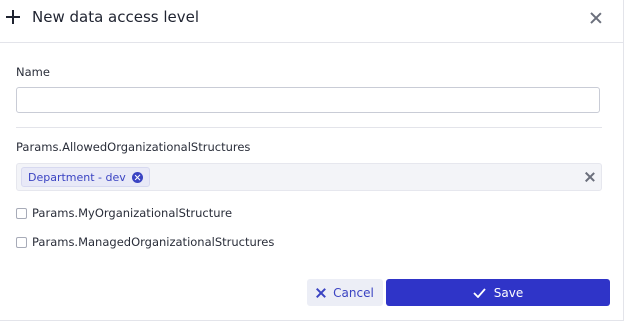 This screenshot has height=321, width=624. Describe the element at coordinates (590, 177) in the screenshot. I see `clear-icon` at that location.